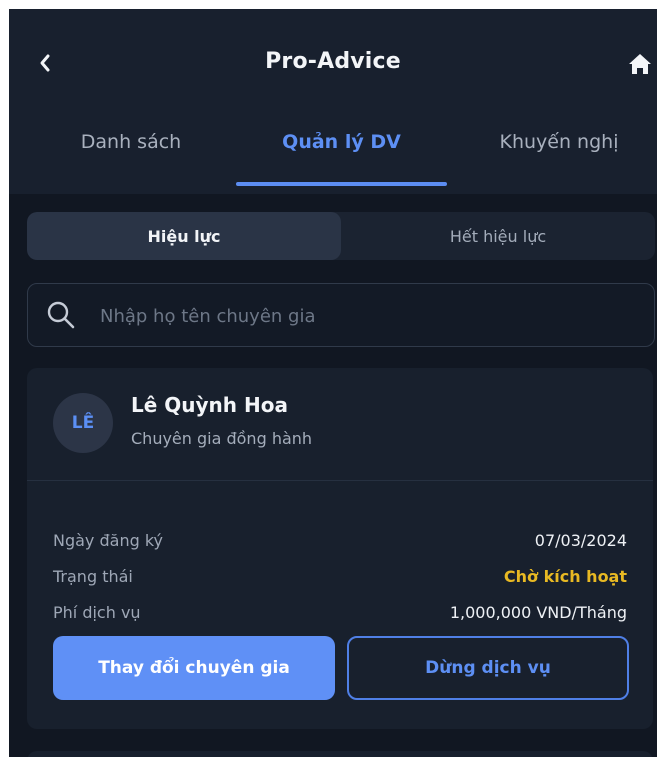 The image size is (664, 757). I want to click on avatar: LÊ, so click(83, 423).